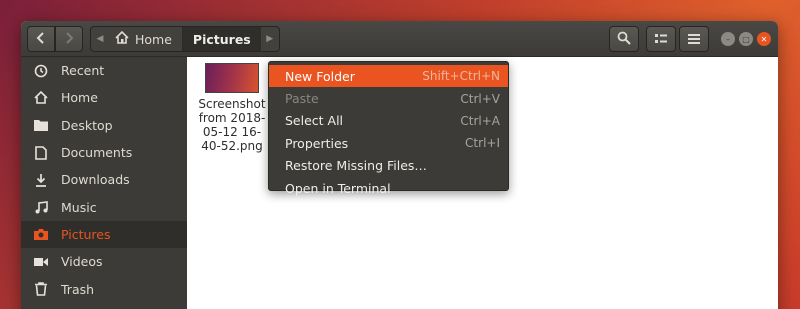  What do you see at coordinates (104, 288) in the screenshot?
I see `sidebar-item-trash: Trash` at bounding box center [104, 288].